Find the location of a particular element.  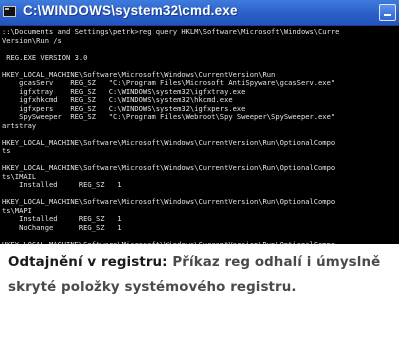

window-title: C:\WINDOWS\system32\cmd.exe is located at coordinates (130, 10).